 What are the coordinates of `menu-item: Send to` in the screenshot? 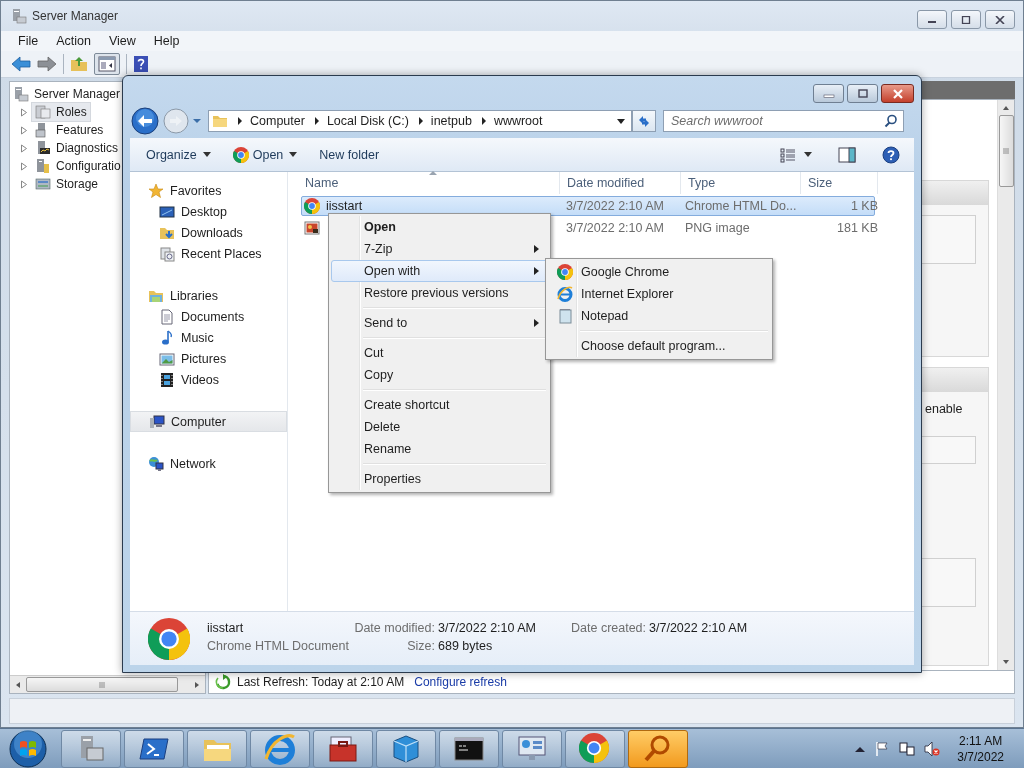 It's located at (439, 323).